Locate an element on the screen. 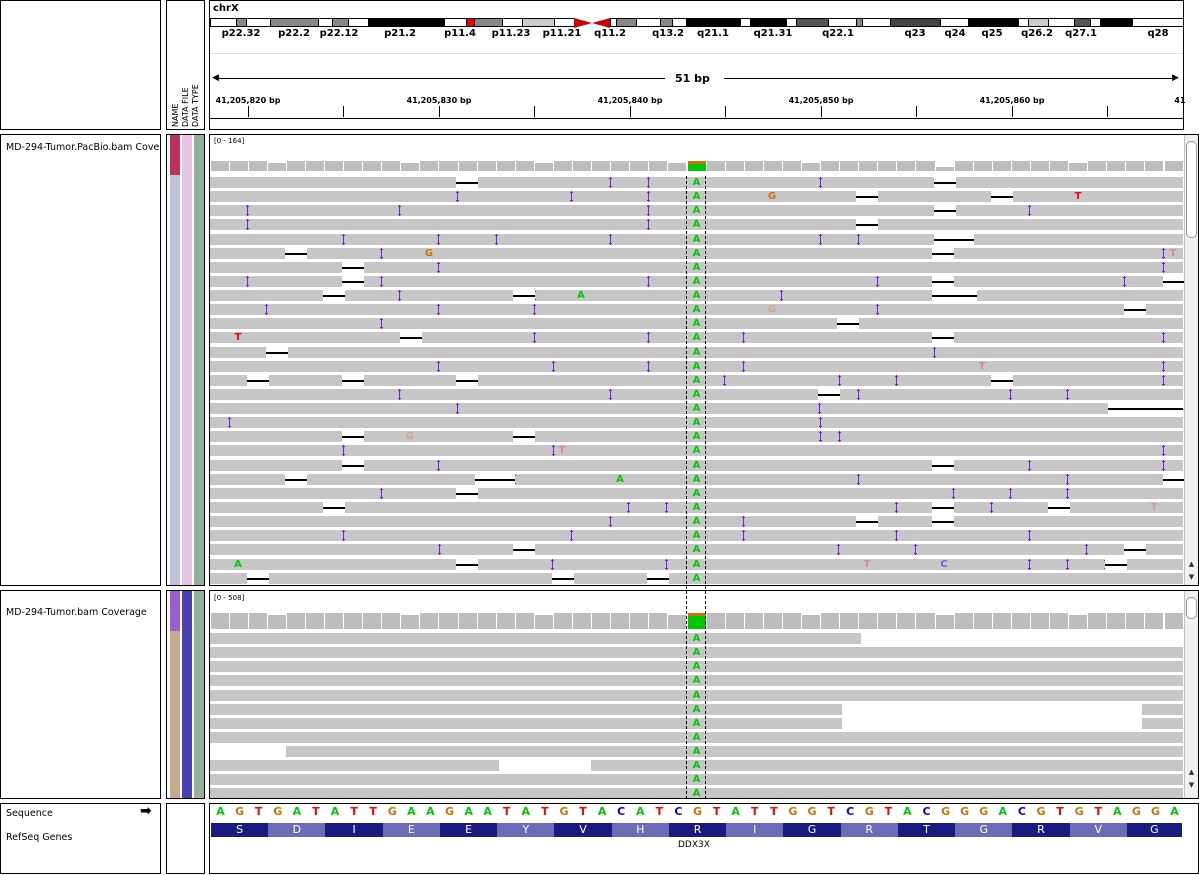  pacbio-attr-name-color2 is located at coordinates (175, 380).